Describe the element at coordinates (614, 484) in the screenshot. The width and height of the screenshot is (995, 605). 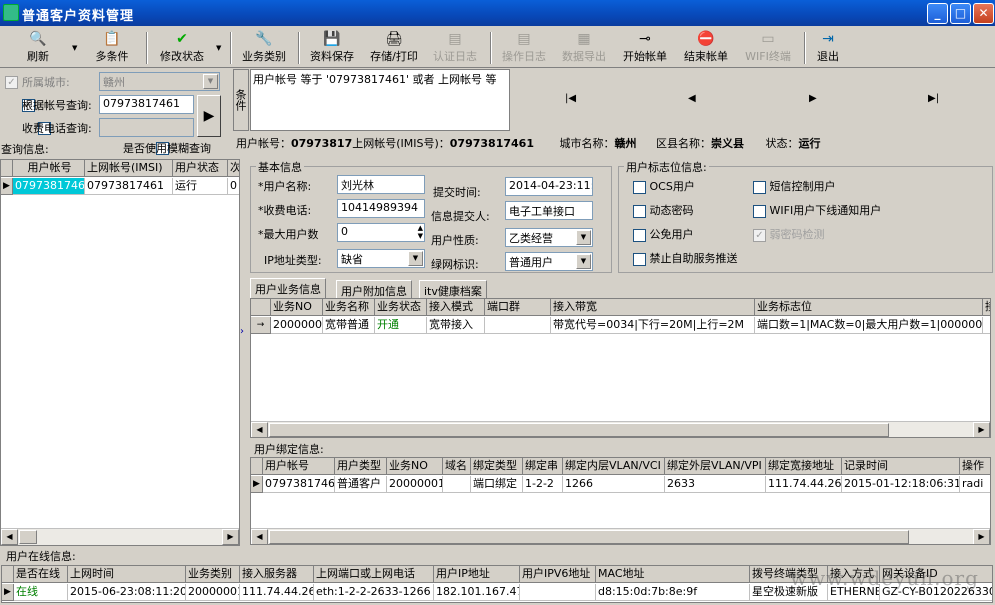
I see `table-cell: 1266` at that location.